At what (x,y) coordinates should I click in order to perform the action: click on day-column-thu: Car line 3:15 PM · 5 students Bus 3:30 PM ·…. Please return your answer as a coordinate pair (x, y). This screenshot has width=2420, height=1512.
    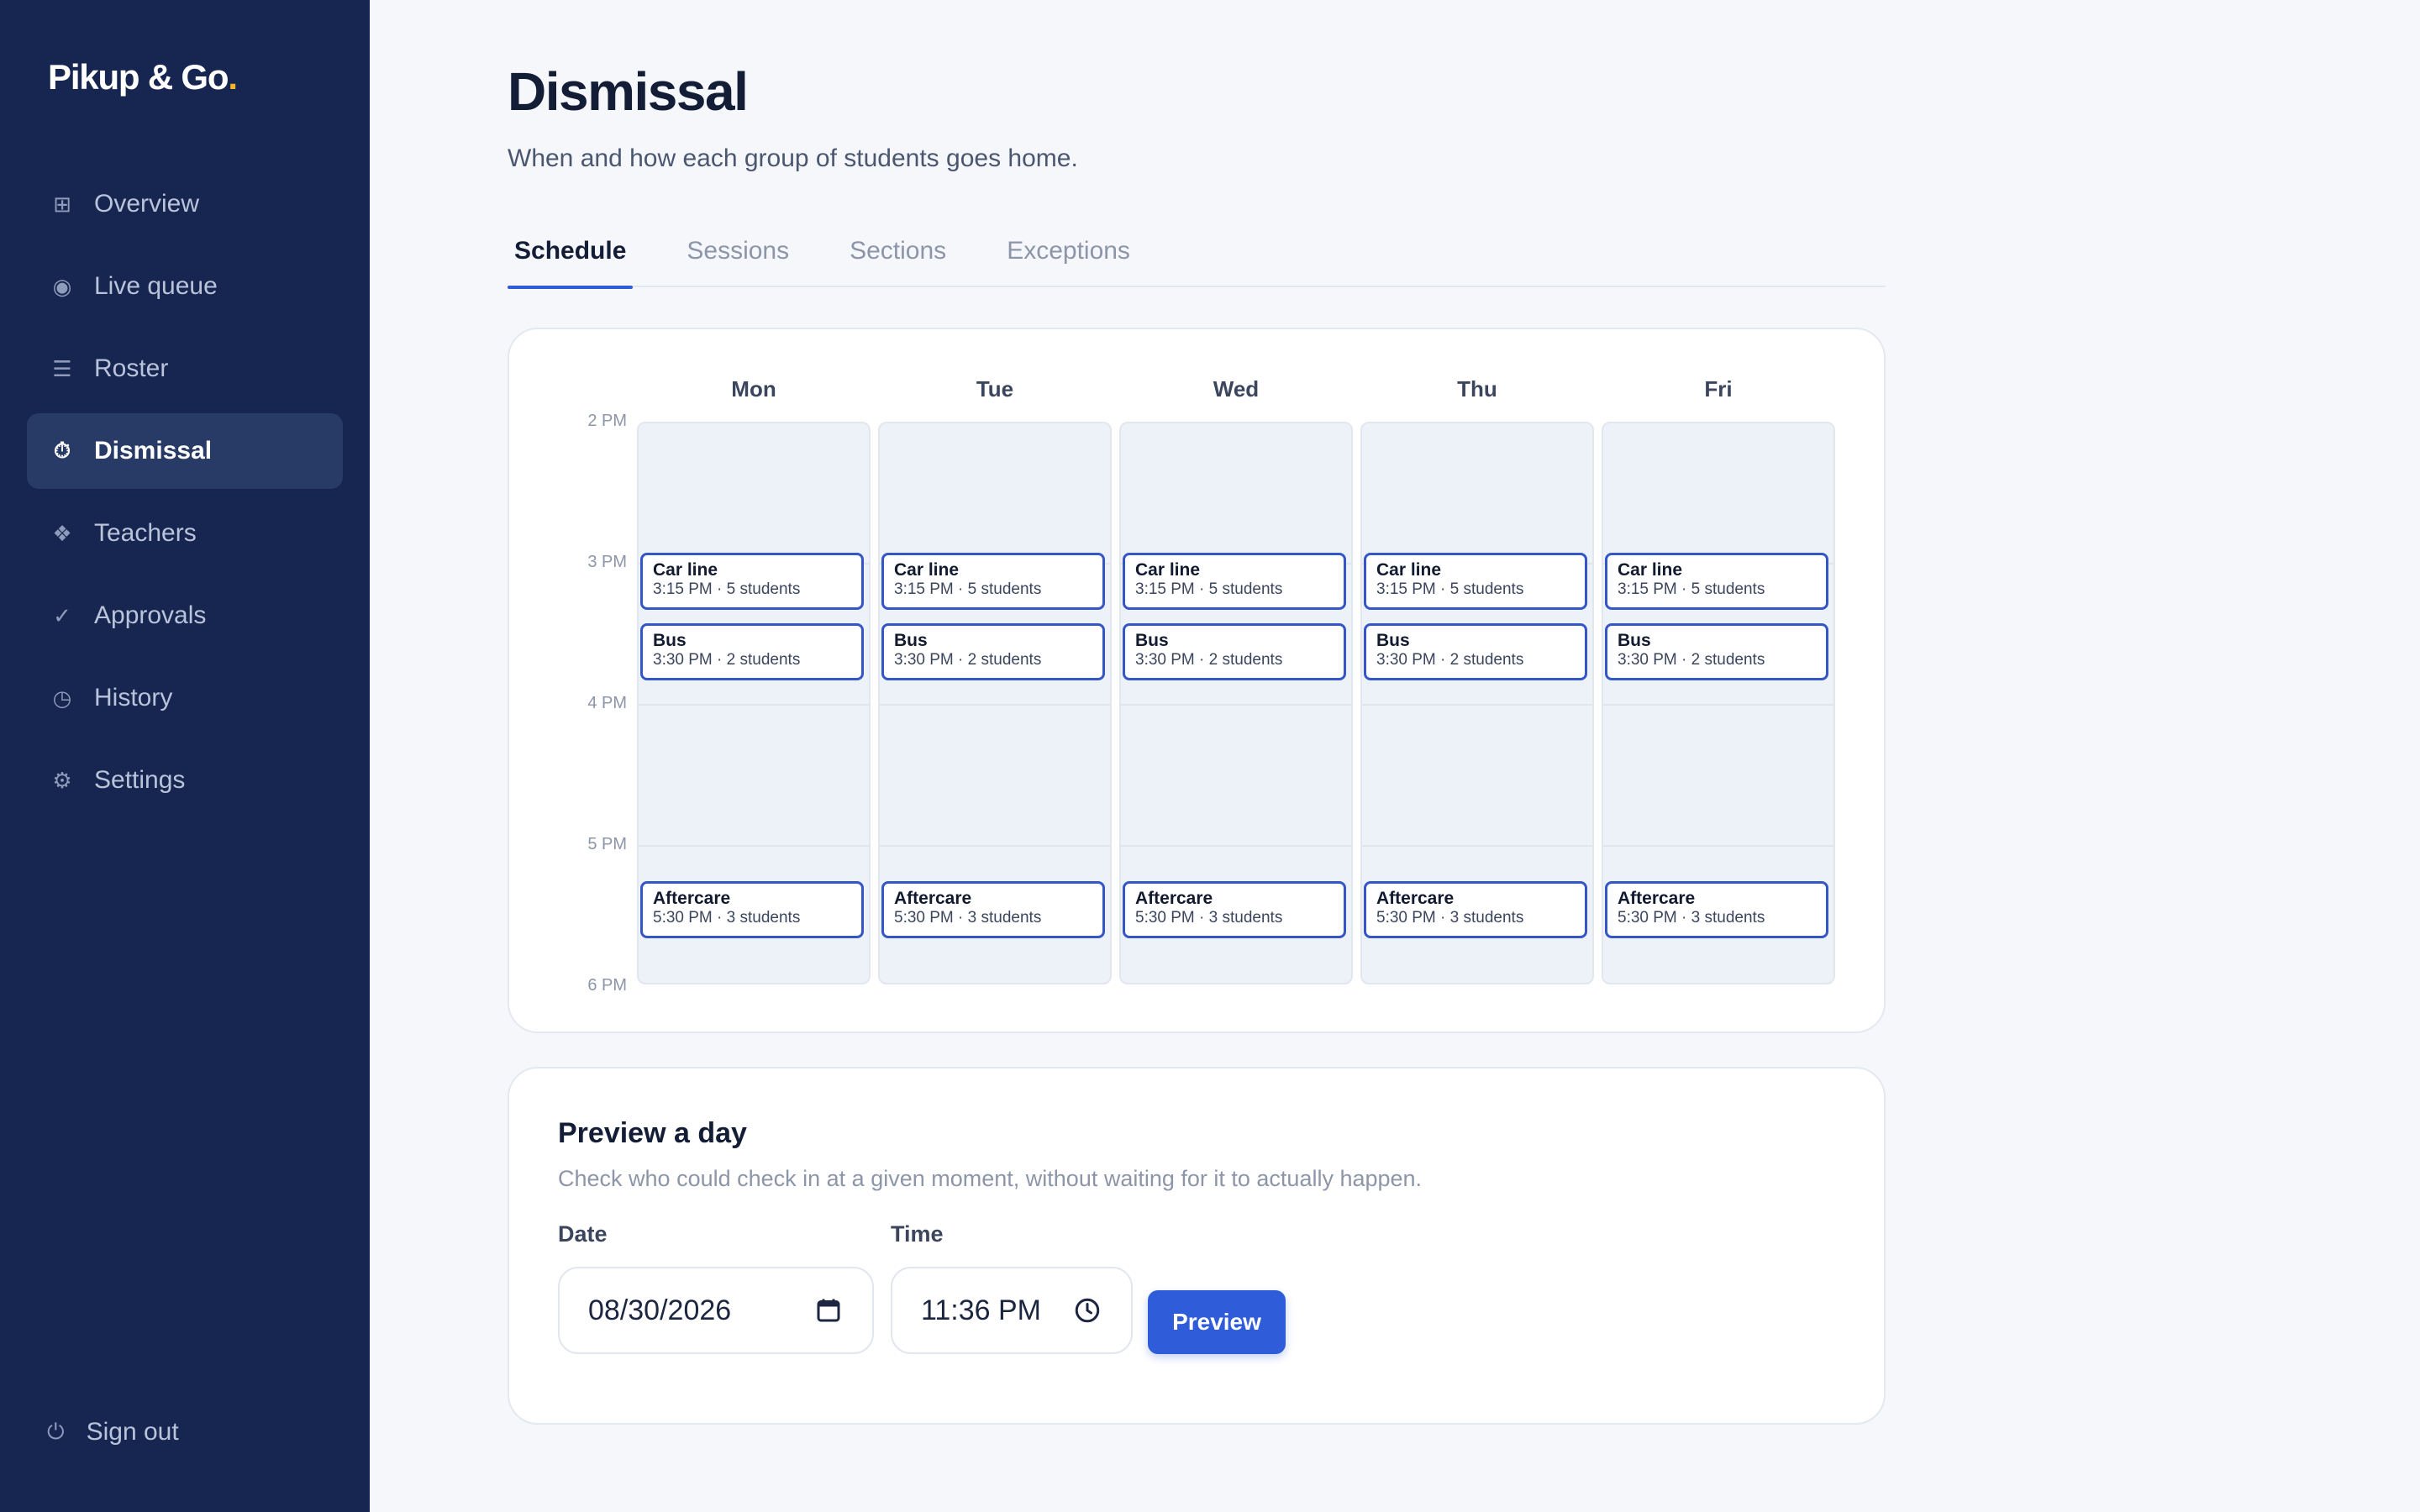
    Looking at the image, I should click on (1477, 703).